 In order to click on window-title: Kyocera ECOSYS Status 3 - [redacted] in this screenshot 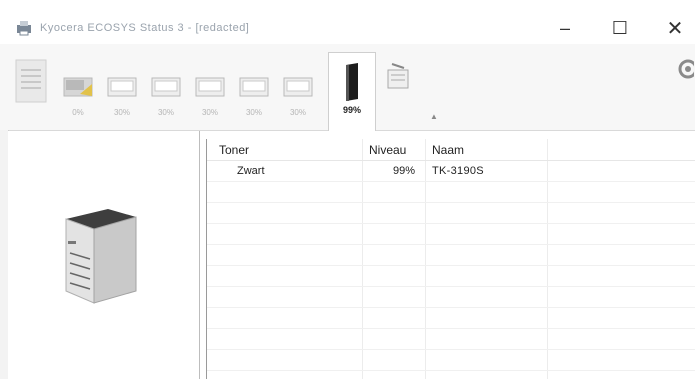, I will do `click(145, 28)`.